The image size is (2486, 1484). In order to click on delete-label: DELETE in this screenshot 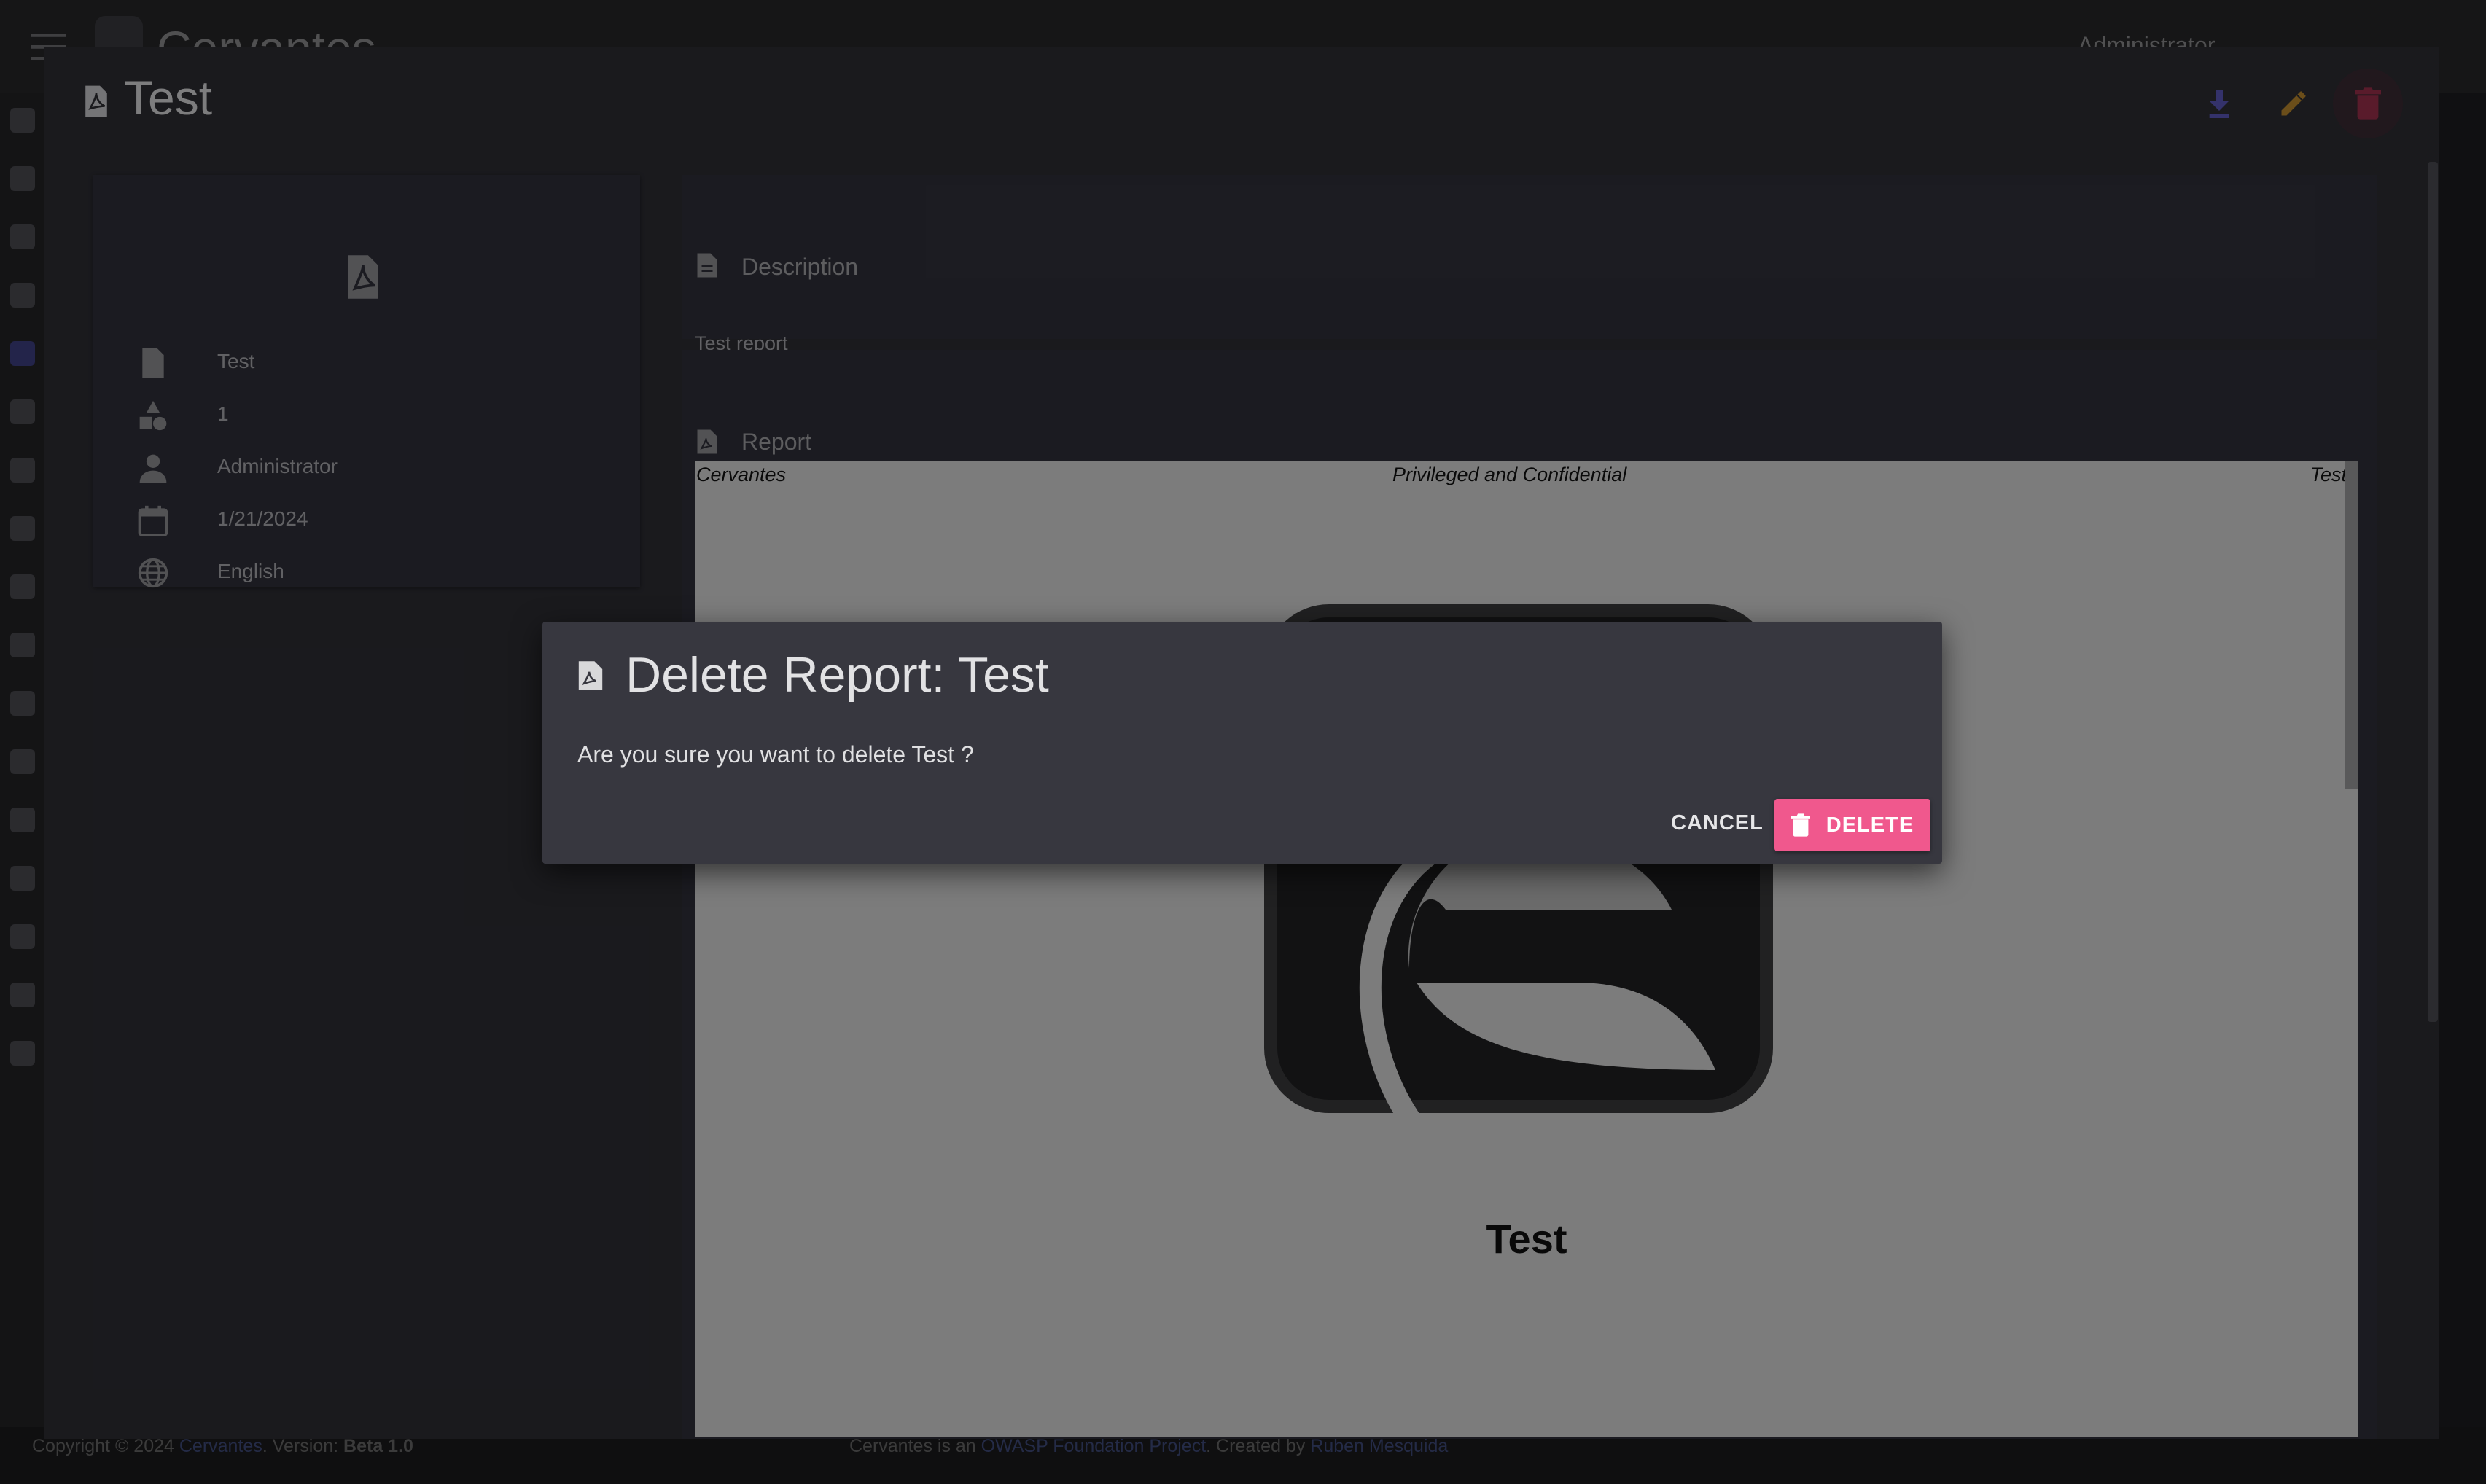, I will do `click(1869, 825)`.